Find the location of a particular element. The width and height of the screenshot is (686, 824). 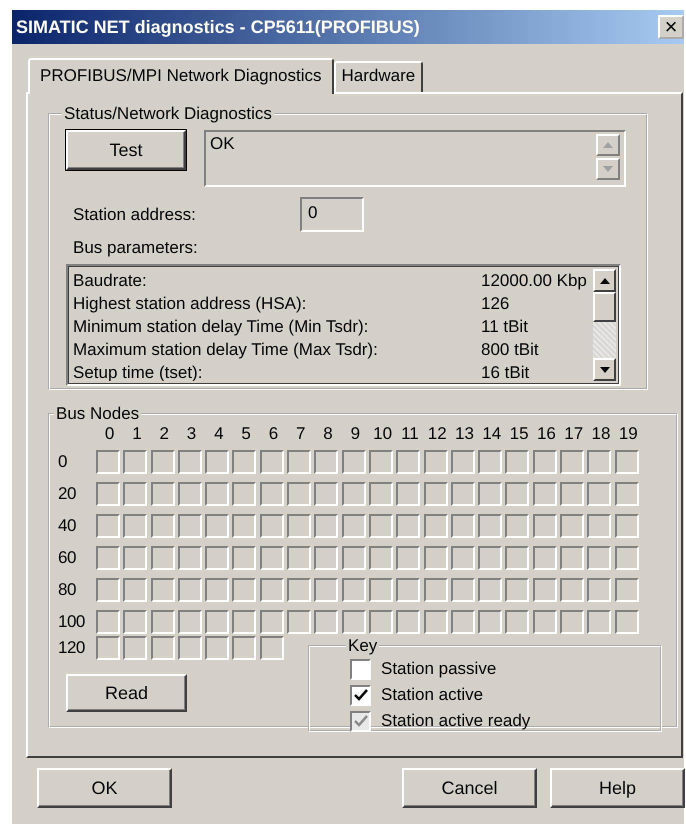

scroll-up-button is located at coordinates (604, 280).